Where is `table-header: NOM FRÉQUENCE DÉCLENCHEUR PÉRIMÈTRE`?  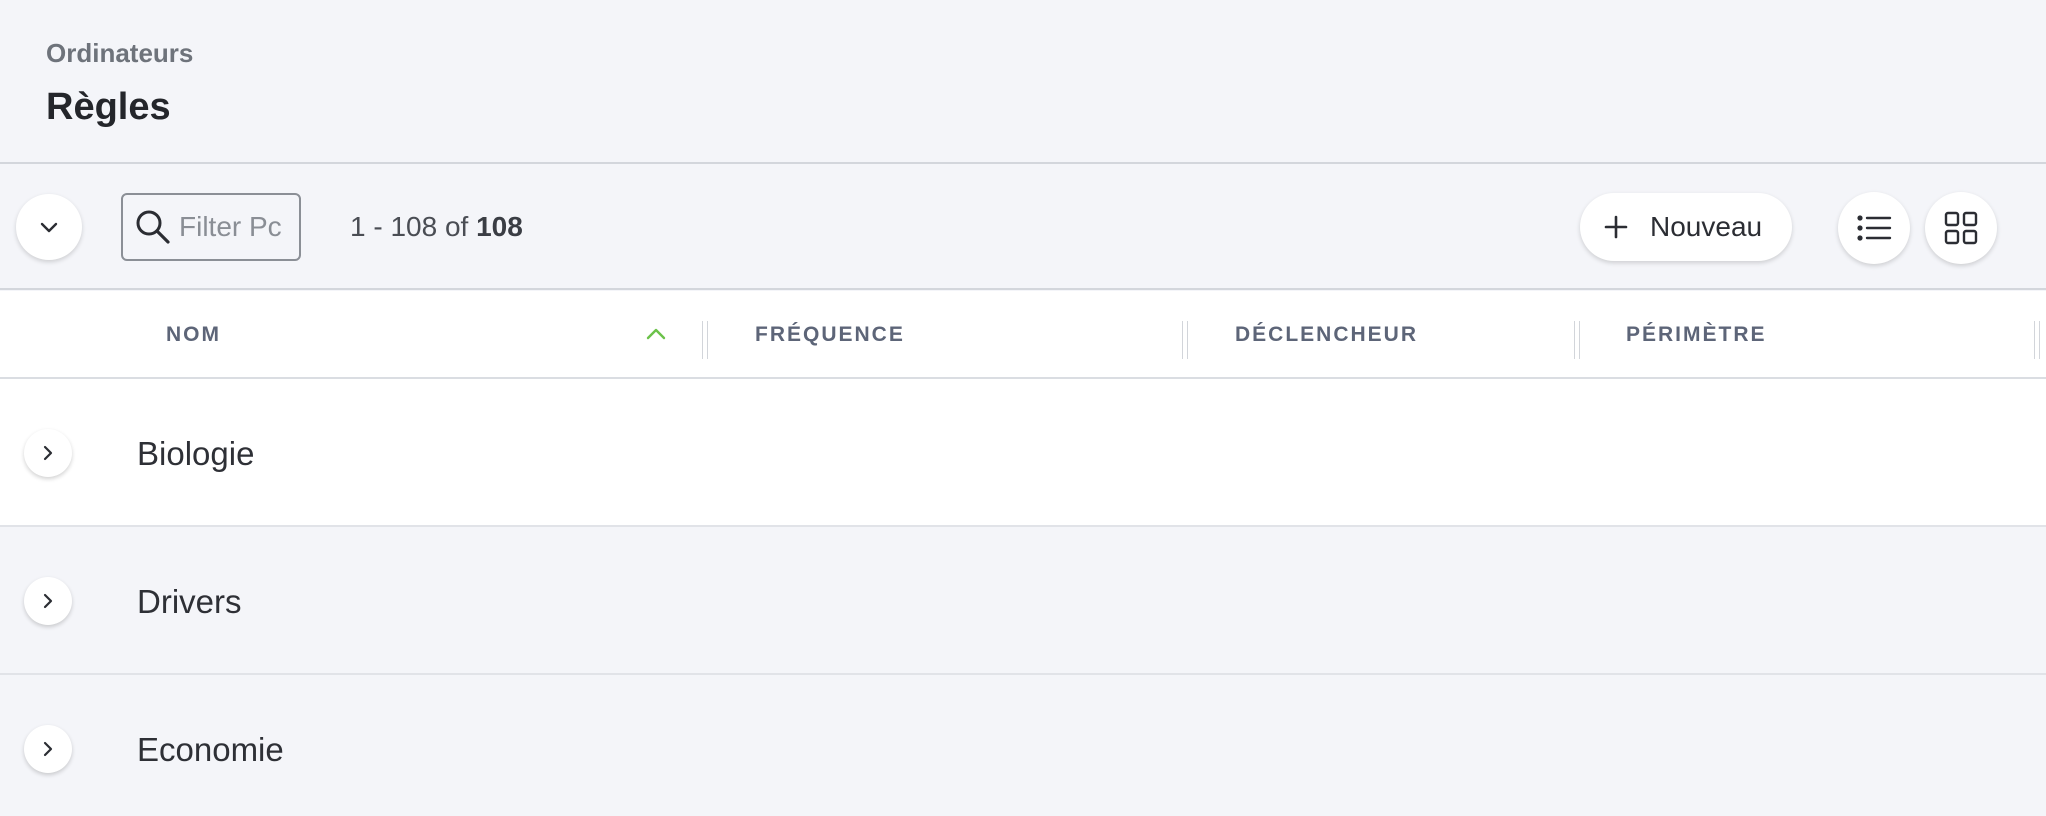
table-header: NOM FRÉQUENCE DÉCLENCHEUR PÉRIMÈTRE is located at coordinates (1023, 335).